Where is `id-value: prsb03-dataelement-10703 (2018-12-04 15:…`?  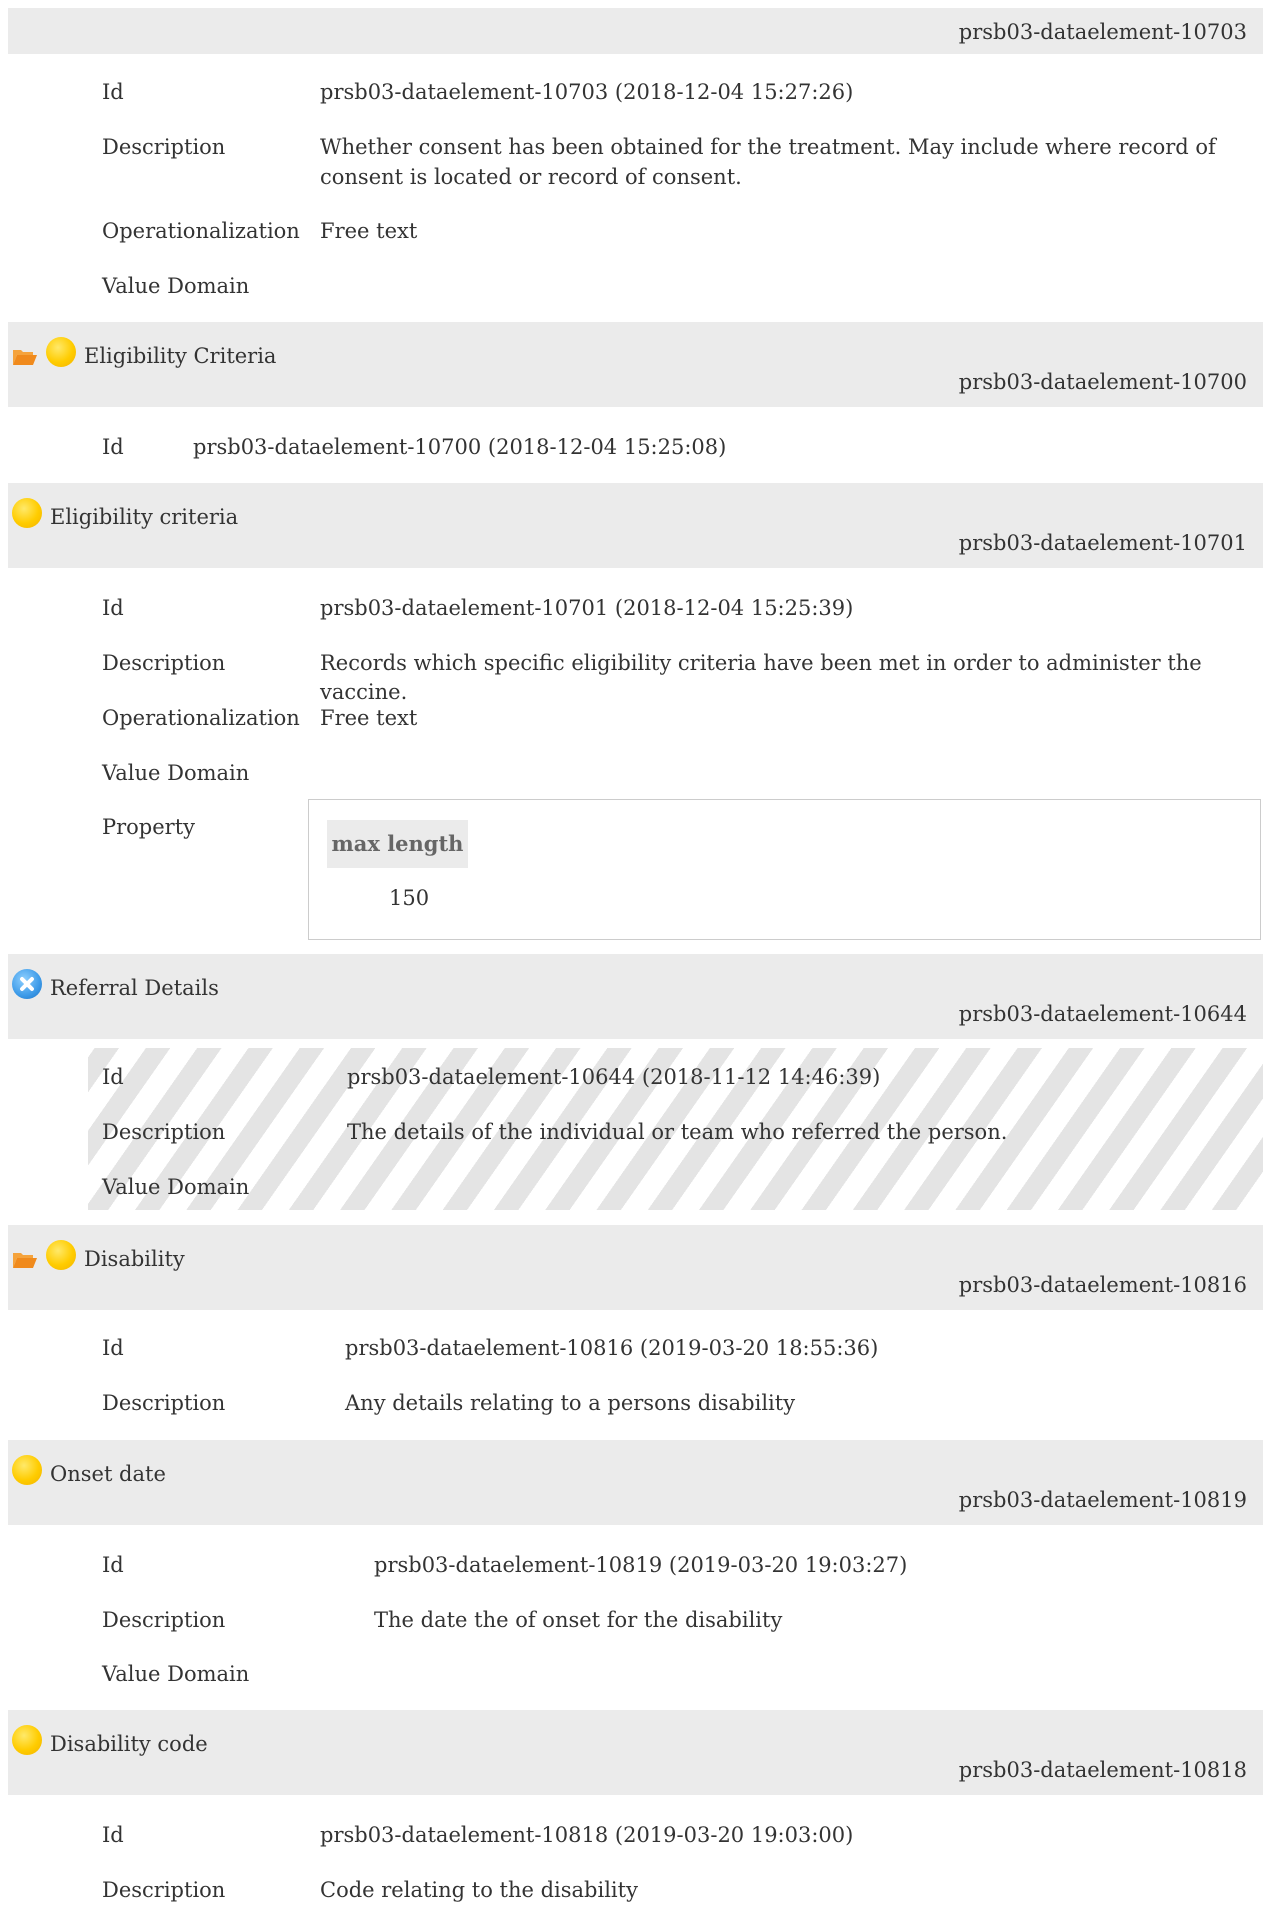 id-value: prsb03-dataelement-10703 (2018-12-04 15:… is located at coordinates (587, 92).